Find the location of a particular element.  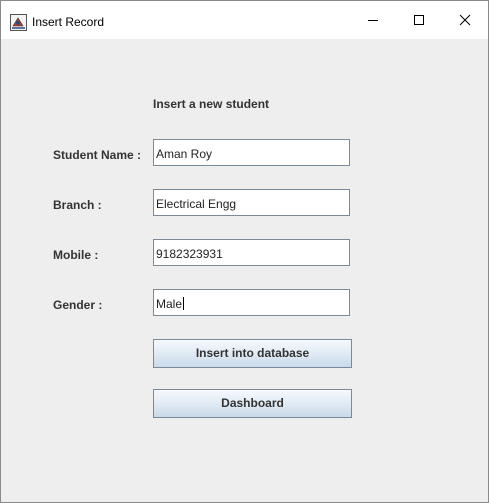

close-icon is located at coordinates (465, 20).